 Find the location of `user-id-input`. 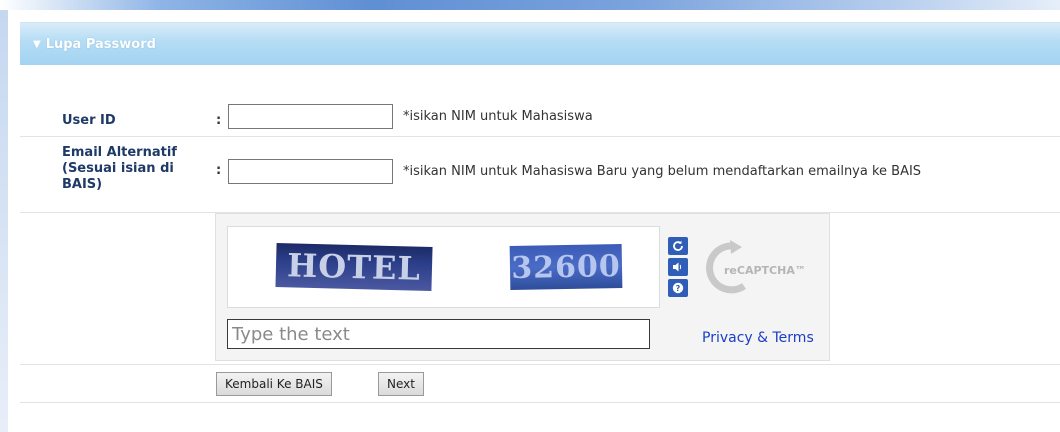

user-id-input is located at coordinates (310, 116).